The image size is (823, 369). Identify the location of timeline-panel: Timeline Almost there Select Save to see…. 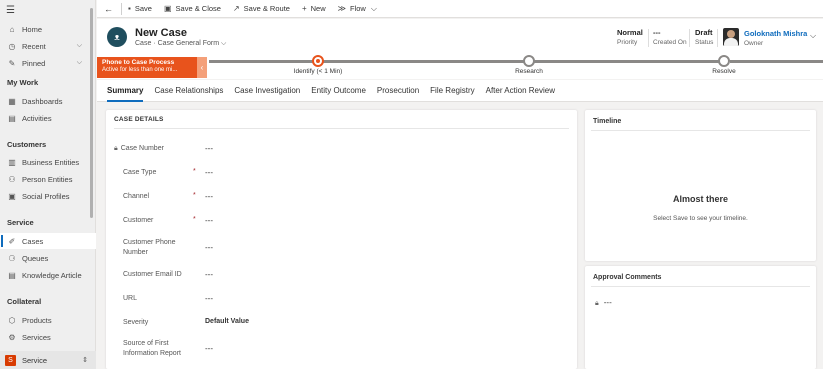
(700, 185).